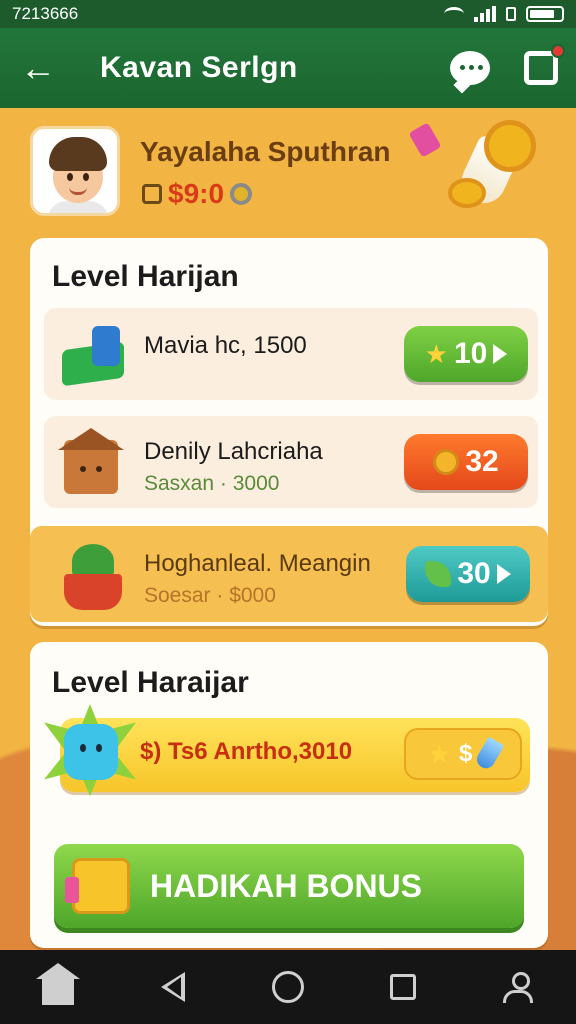 This screenshot has width=576, height=1024. What do you see at coordinates (91, 752) in the screenshot?
I see `mascot-icon` at bounding box center [91, 752].